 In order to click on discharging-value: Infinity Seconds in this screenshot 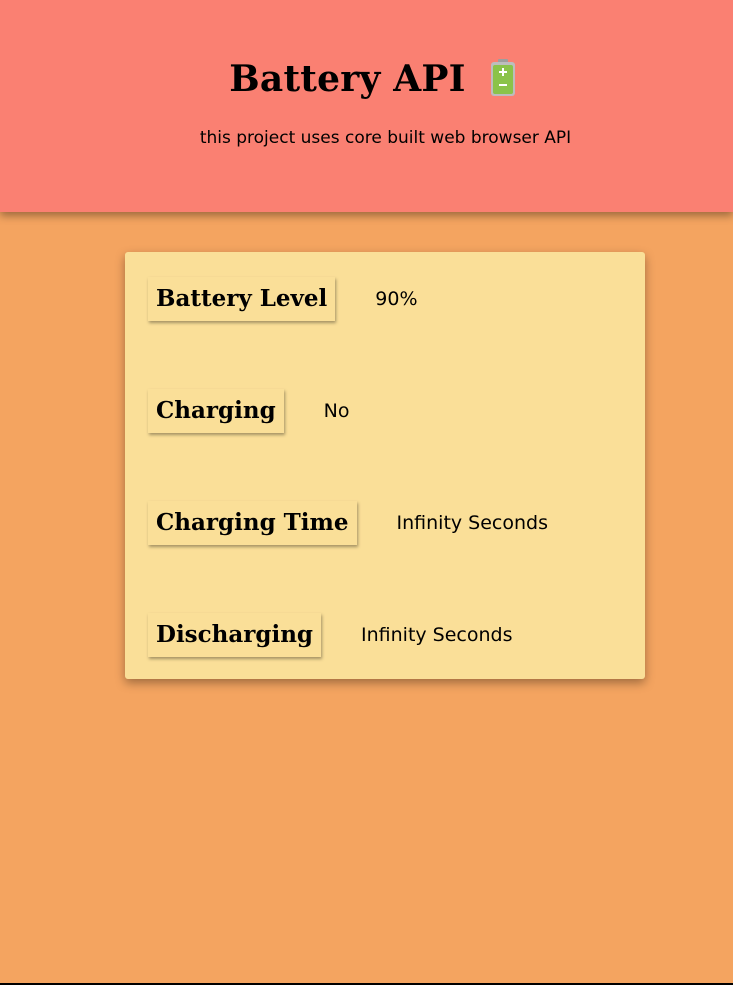, I will do `click(437, 635)`.